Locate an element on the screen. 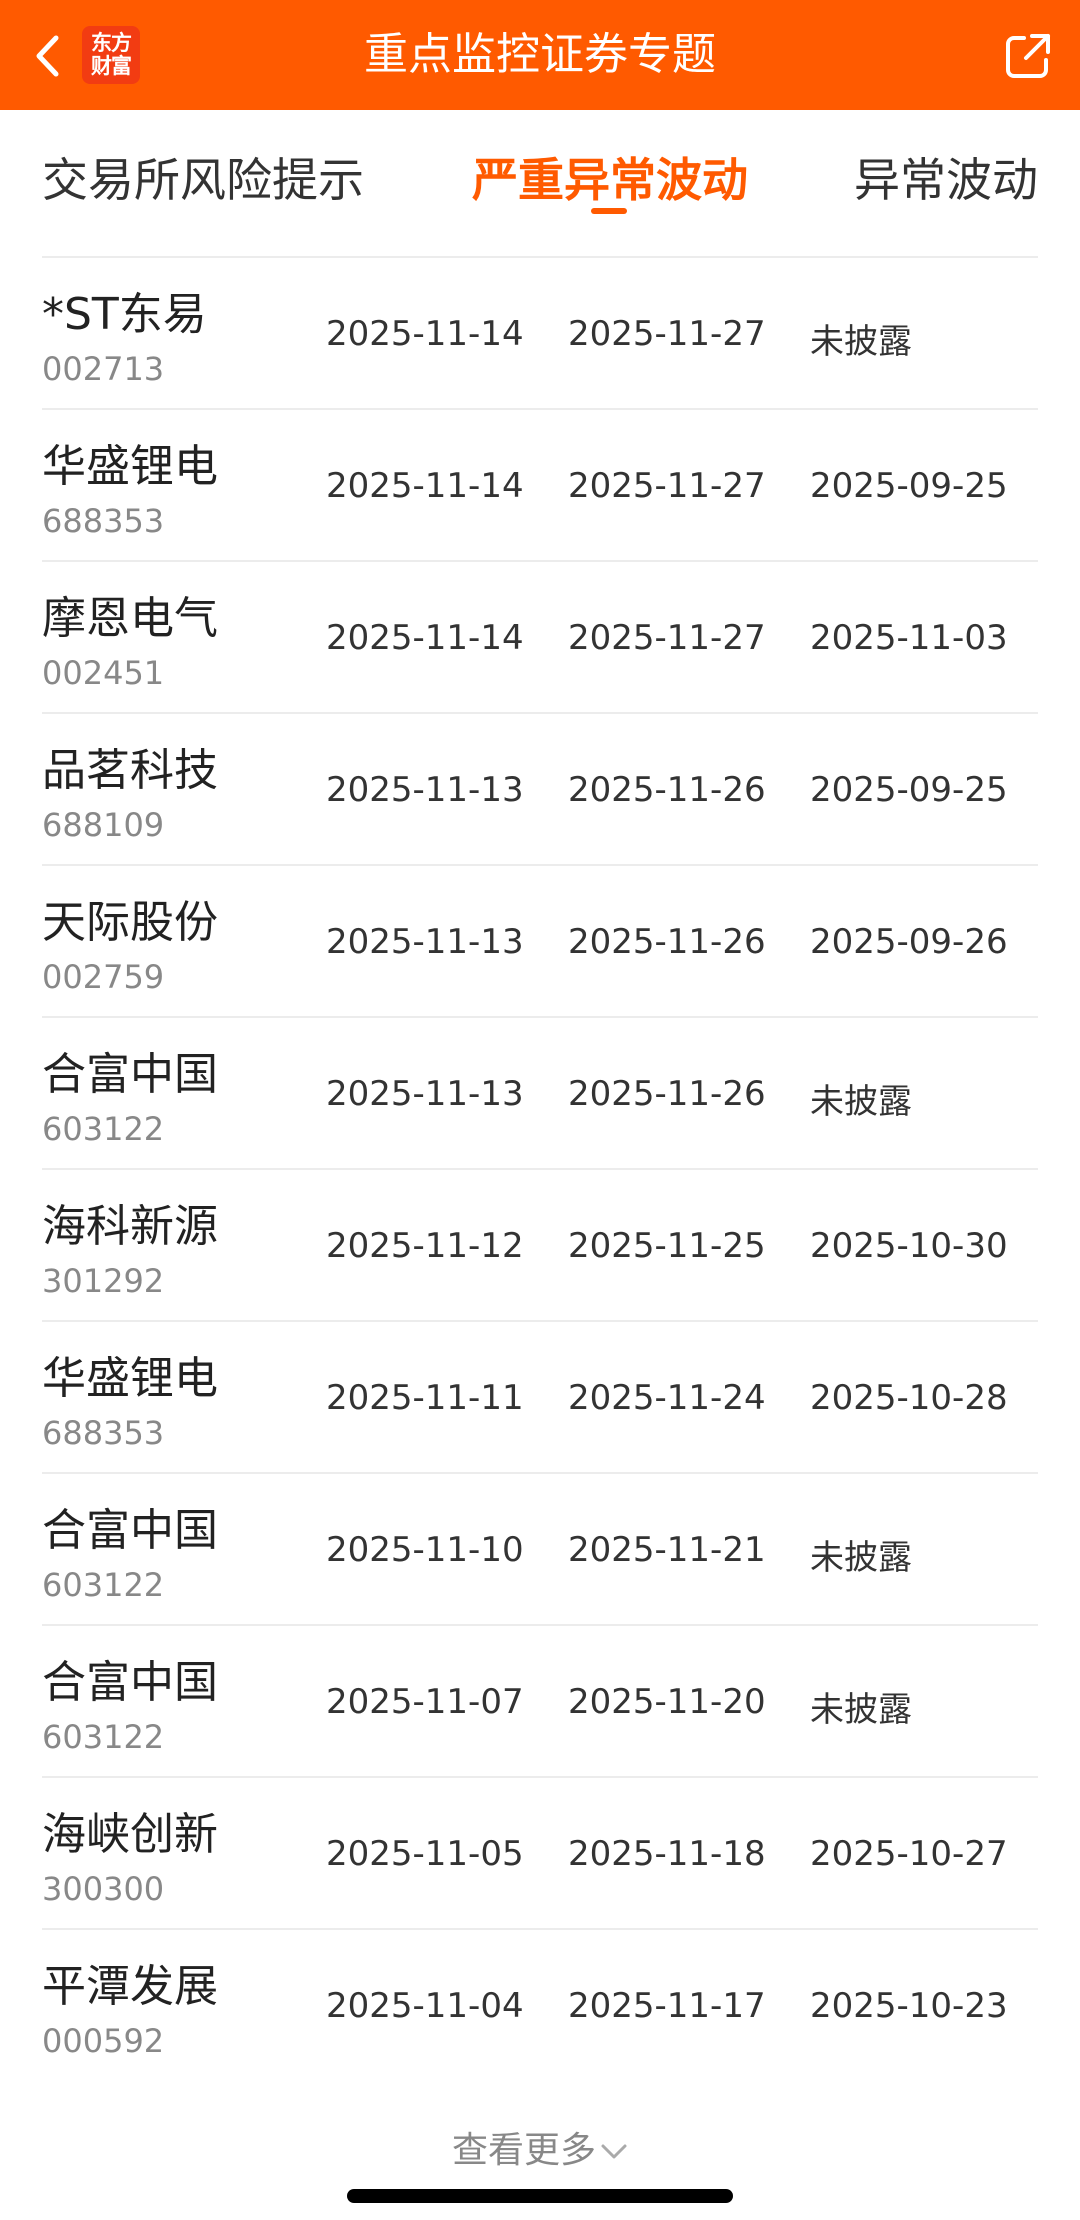 Image resolution: width=1080 pixels, height=2220 pixels. stock-name: 海科新源 is located at coordinates (130, 1226).